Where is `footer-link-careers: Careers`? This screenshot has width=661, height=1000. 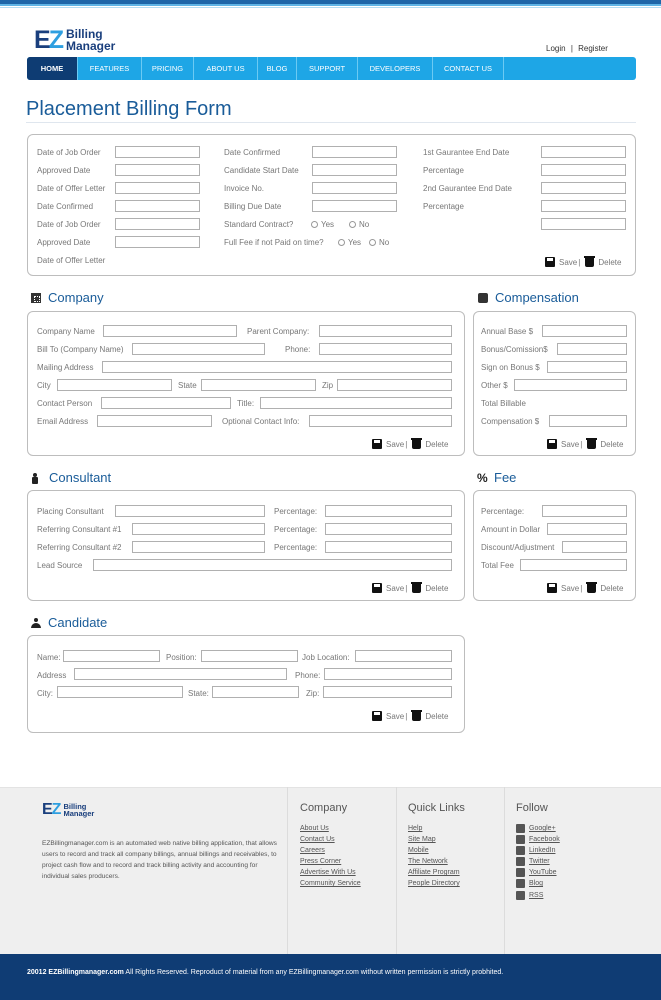
footer-link-careers: Careers is located at coordinates (312, 850).